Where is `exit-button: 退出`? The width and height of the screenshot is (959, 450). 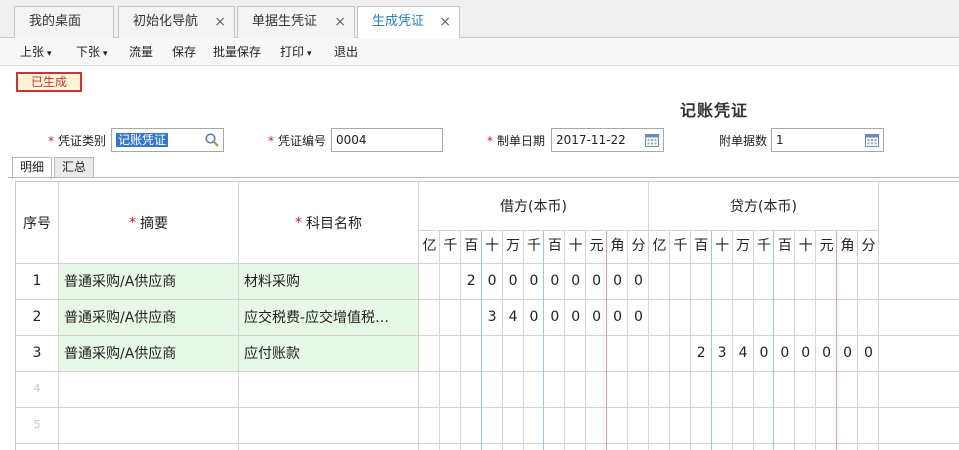
exit-button: 退出 is located at coordinates (346, 52).